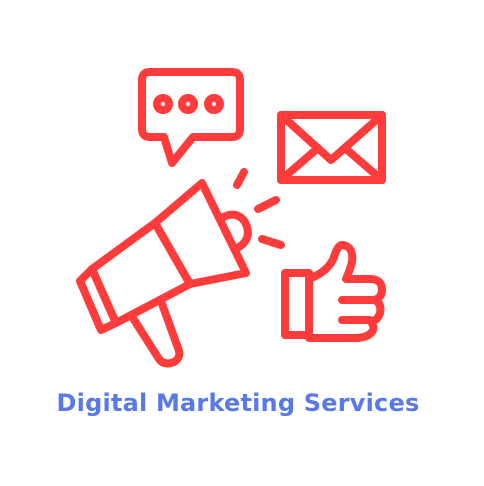 Image resolution: width=484 pixels, height=486 pixels. I want to click on thumbs-up-icon, so click(333, 291).